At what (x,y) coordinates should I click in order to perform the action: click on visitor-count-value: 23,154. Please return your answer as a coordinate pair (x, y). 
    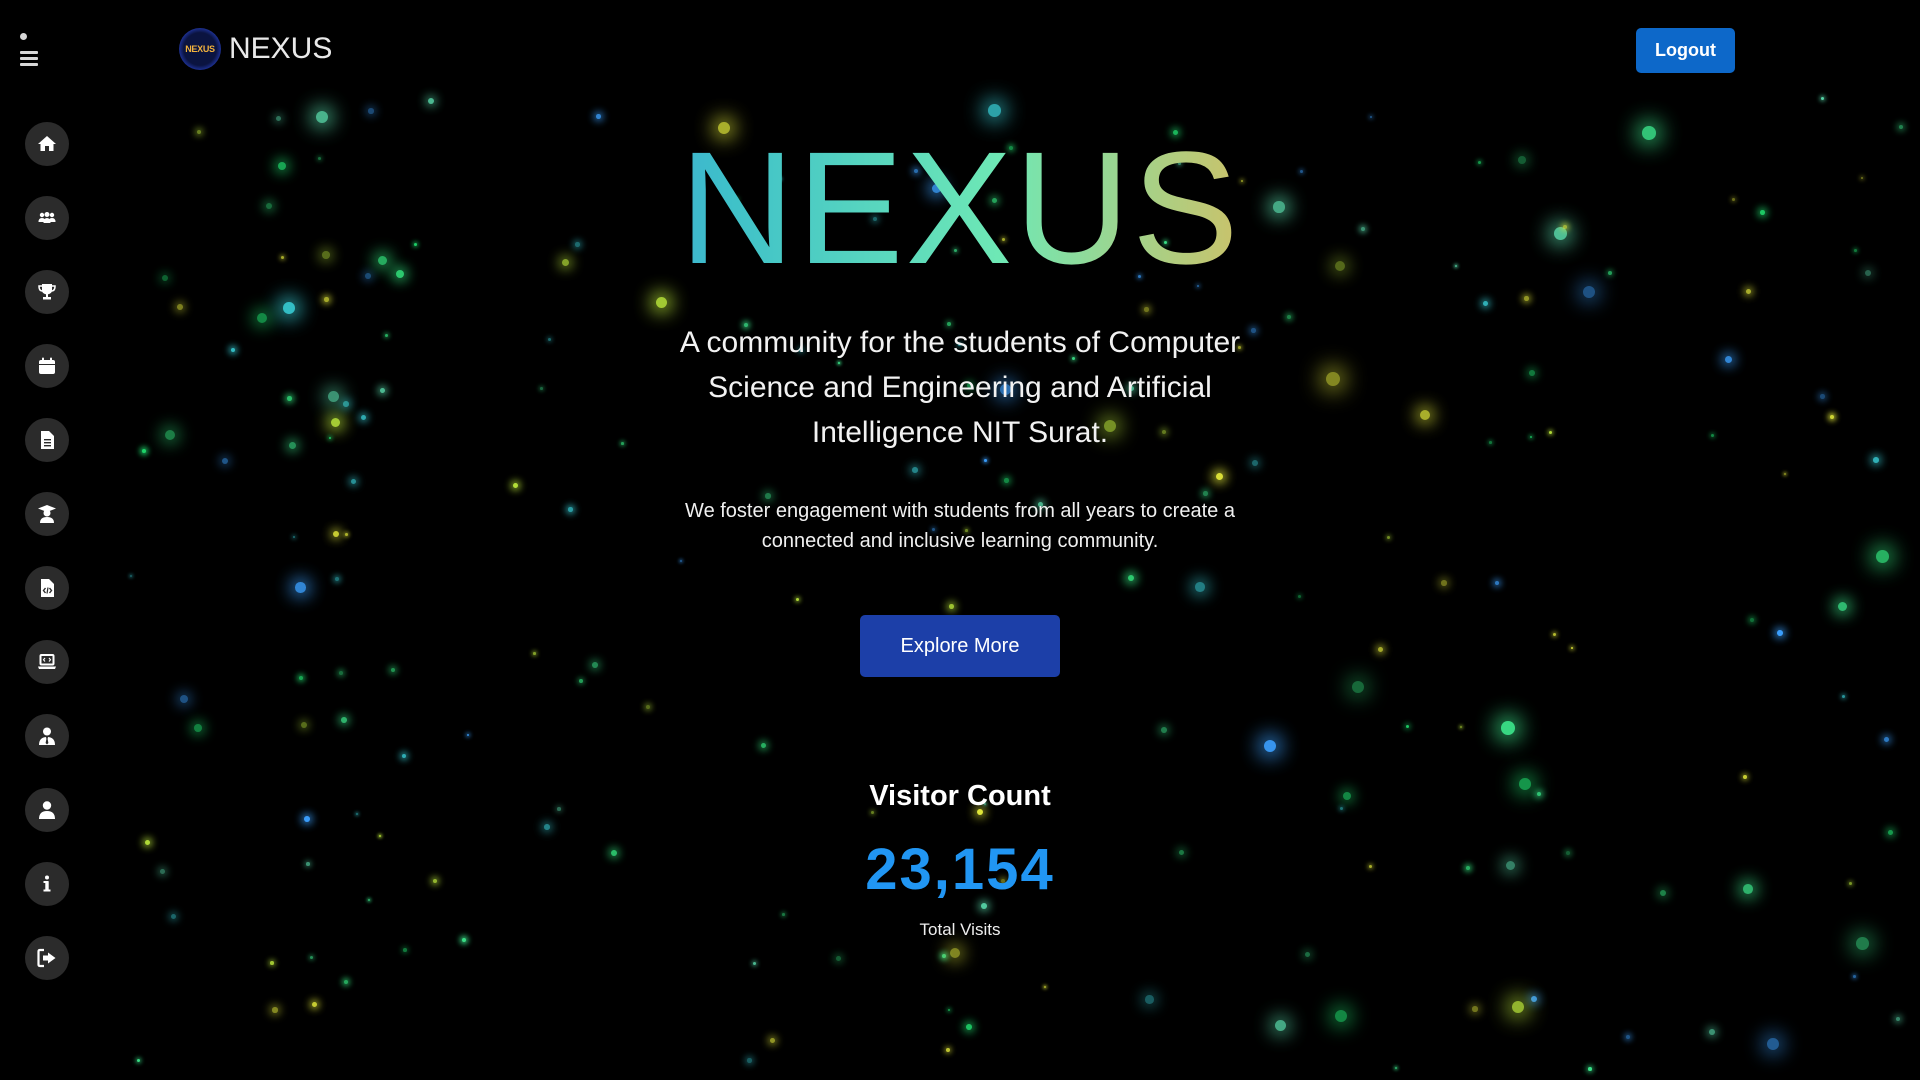
    Looking at the image, I should click on (960, 869).